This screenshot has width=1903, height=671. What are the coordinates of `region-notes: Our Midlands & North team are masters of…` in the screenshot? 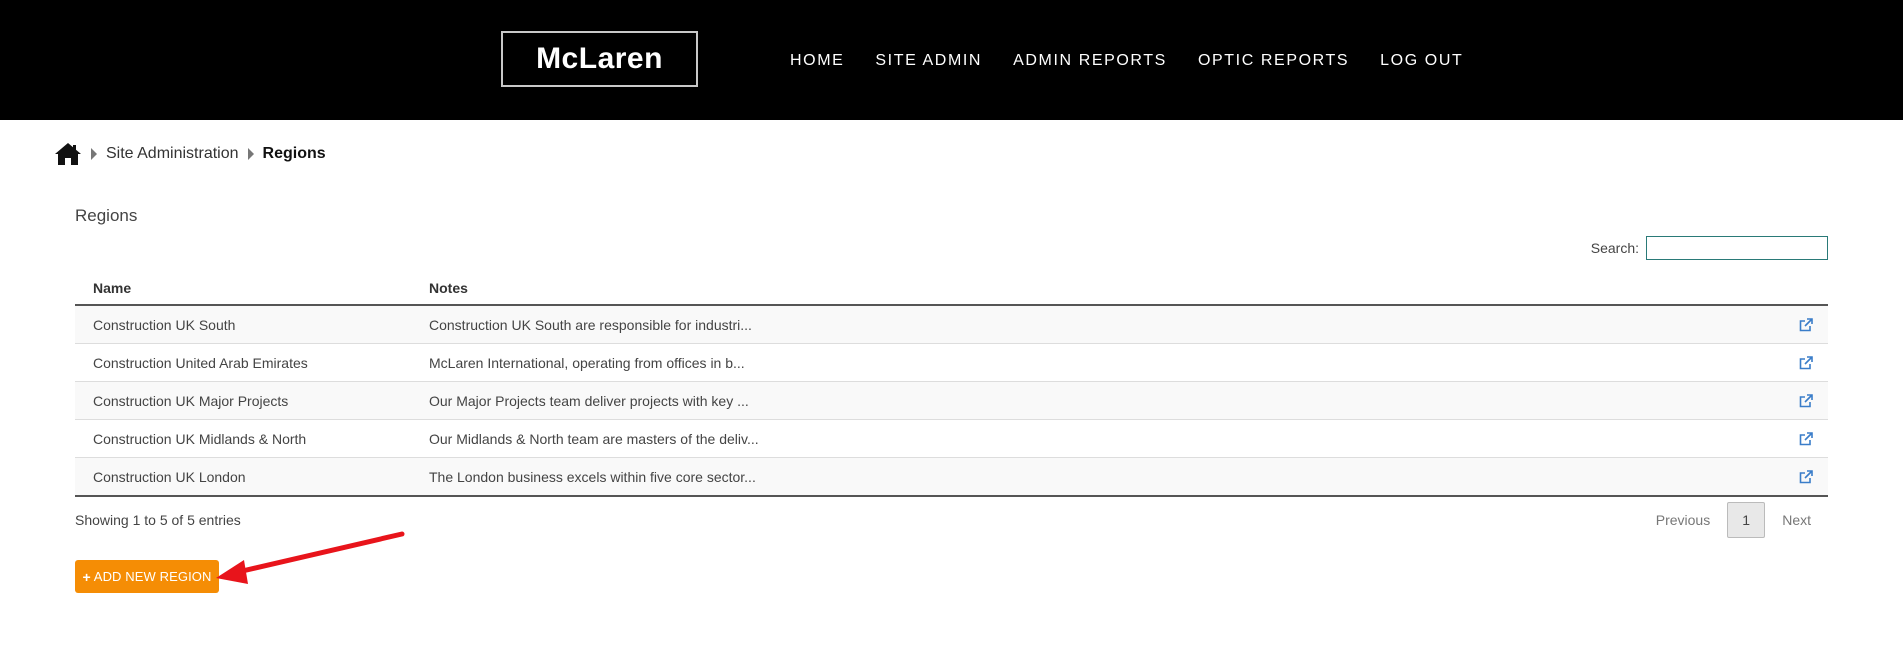 It's located at (1083, 438).